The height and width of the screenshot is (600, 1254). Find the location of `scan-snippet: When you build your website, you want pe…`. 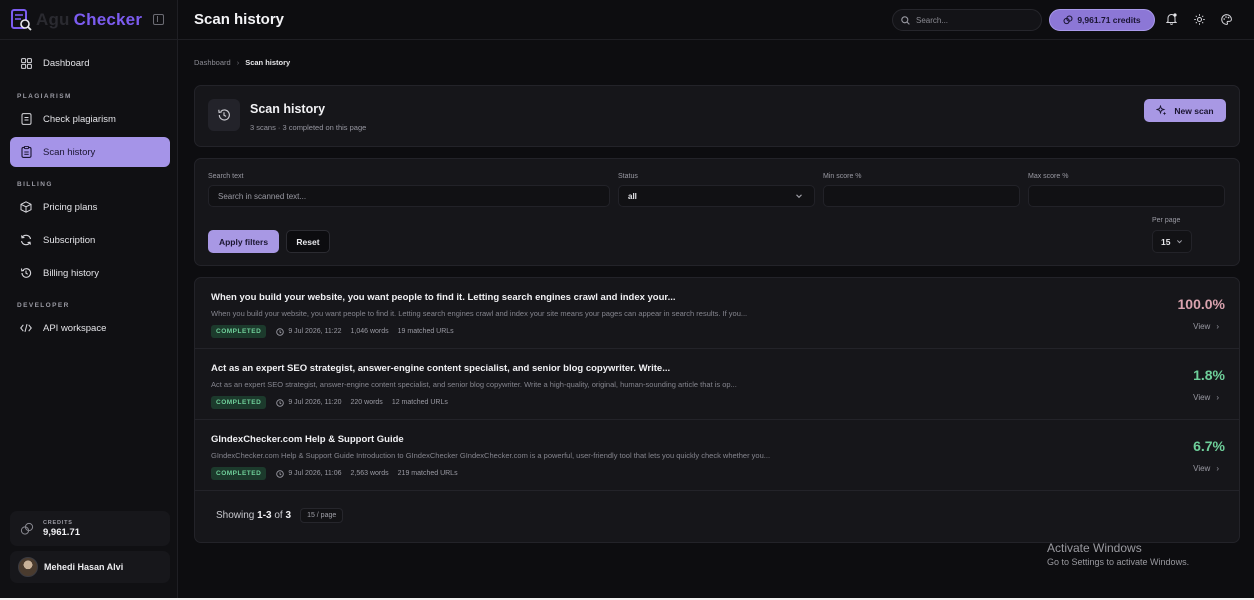

scan-snippet: When you build your website, you want pe… is located at coordinates (479, 313).